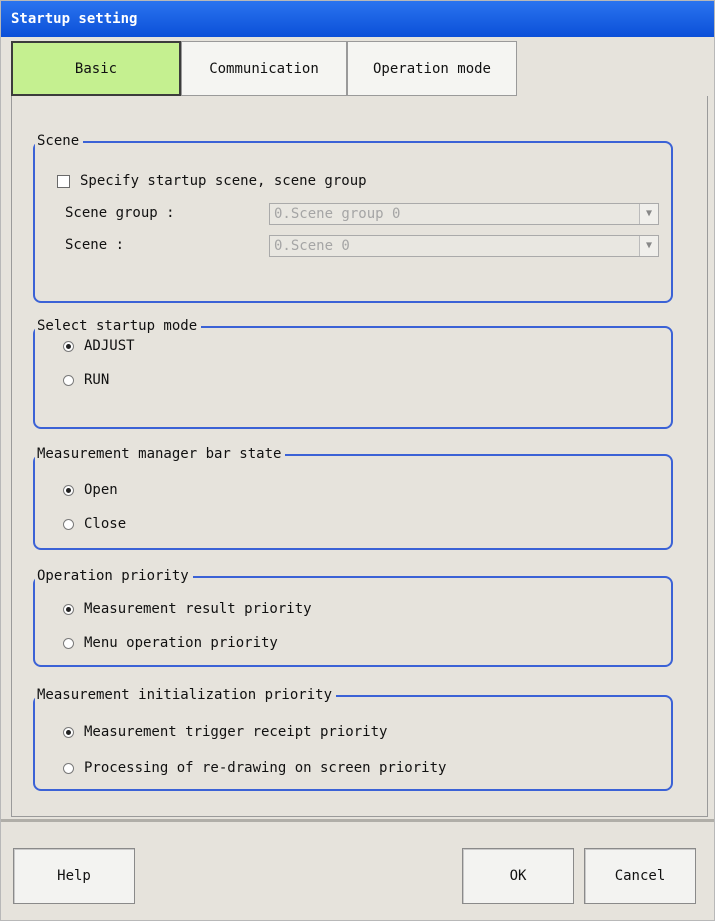 The image size is (715, 921). I want to click on scene-group-dropdown: 0.Scene group 0 ▼, so click(464, 214).